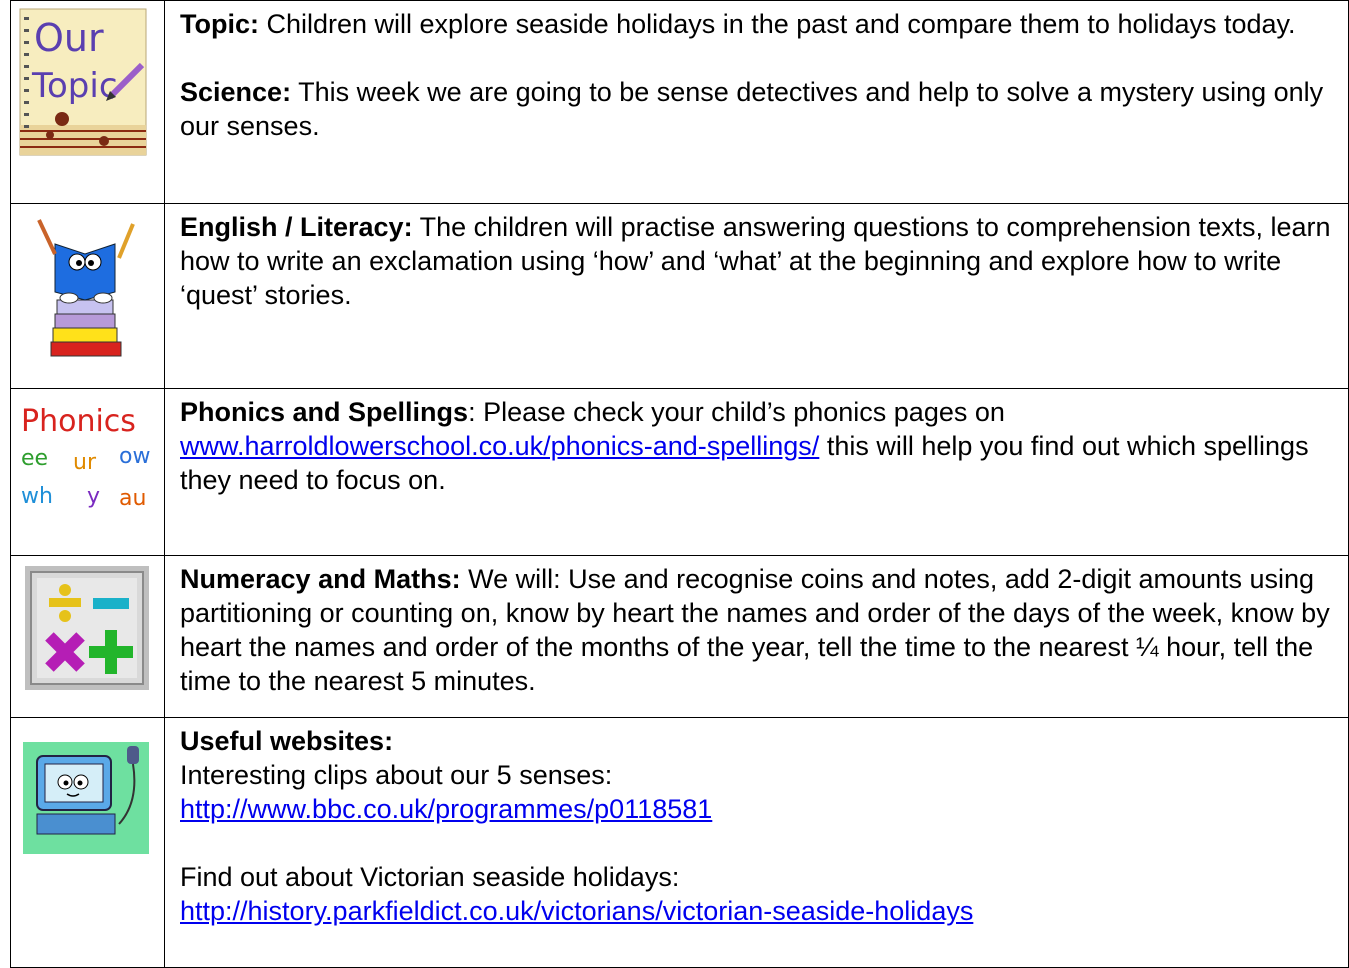  I want to click on icon-cell-maths, so click(87, 636).